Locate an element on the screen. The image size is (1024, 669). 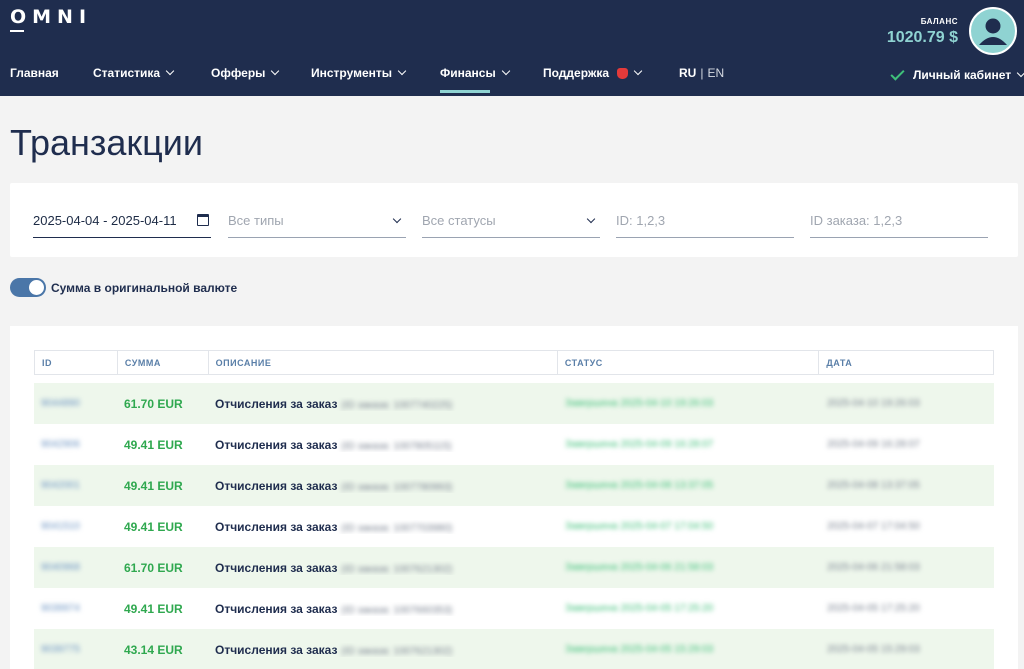
id-input: ID: 1,2,3 is located at coordinates (705, 221).